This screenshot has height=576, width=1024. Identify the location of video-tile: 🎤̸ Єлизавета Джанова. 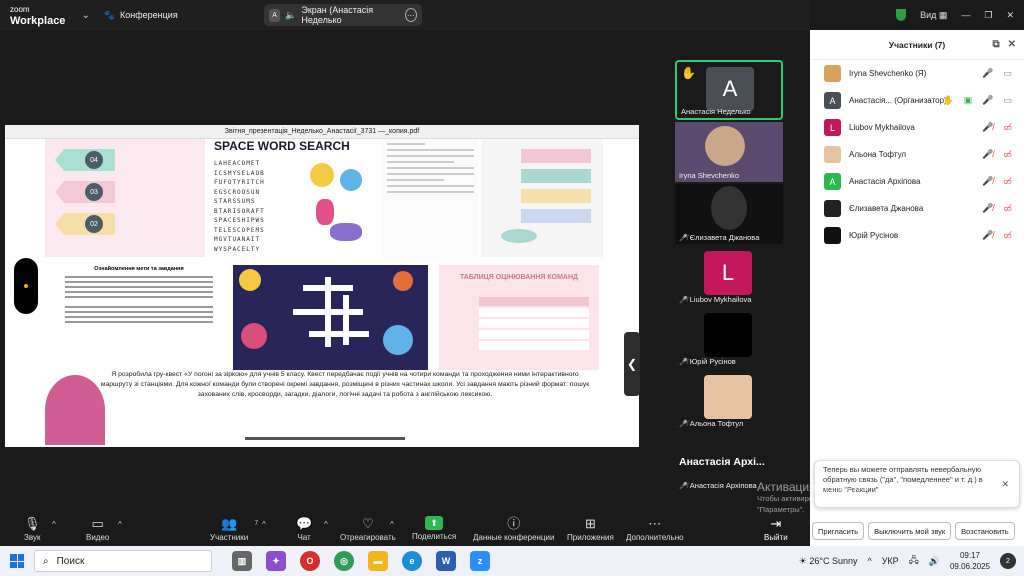
(729, 214).